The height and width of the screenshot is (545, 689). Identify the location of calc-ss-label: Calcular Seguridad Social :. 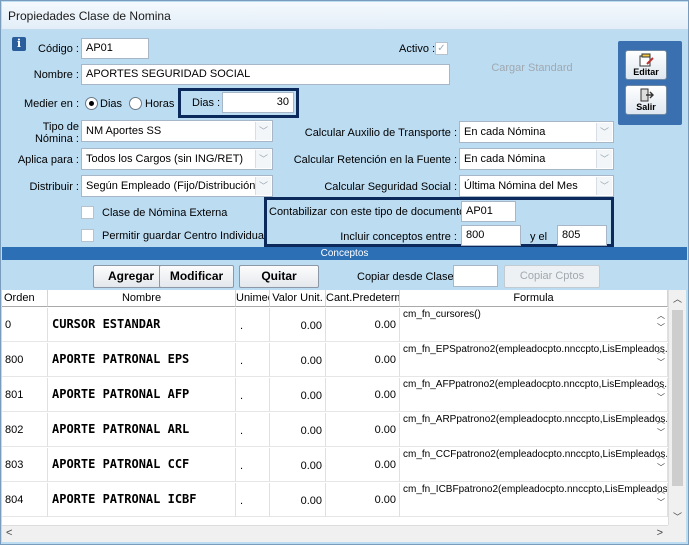
(390, 187).